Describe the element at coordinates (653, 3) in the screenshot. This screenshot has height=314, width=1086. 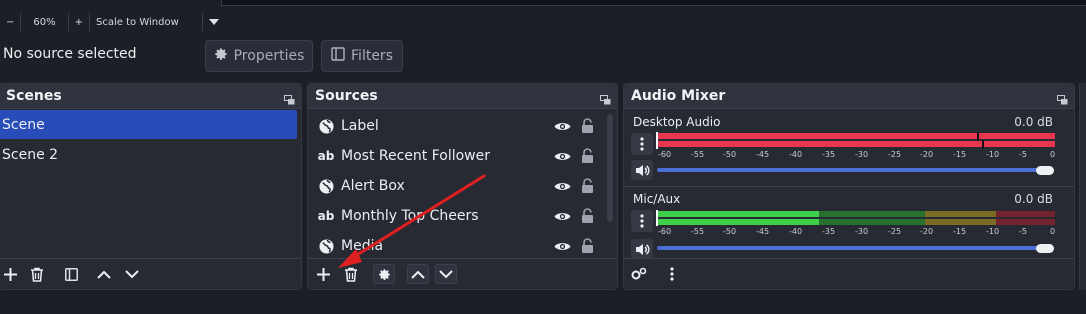
I see `preview-canvas-edge` at that location.